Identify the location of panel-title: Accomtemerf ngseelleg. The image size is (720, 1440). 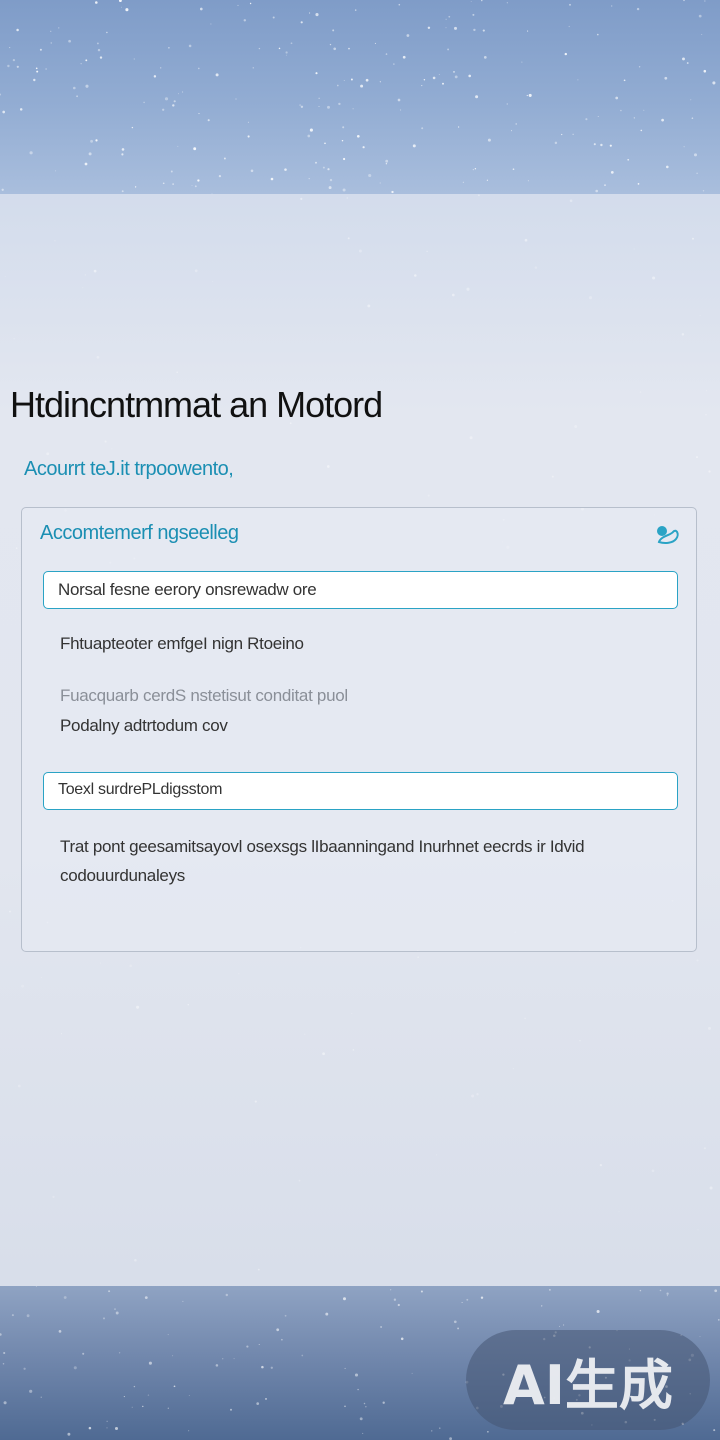
(139, 533).